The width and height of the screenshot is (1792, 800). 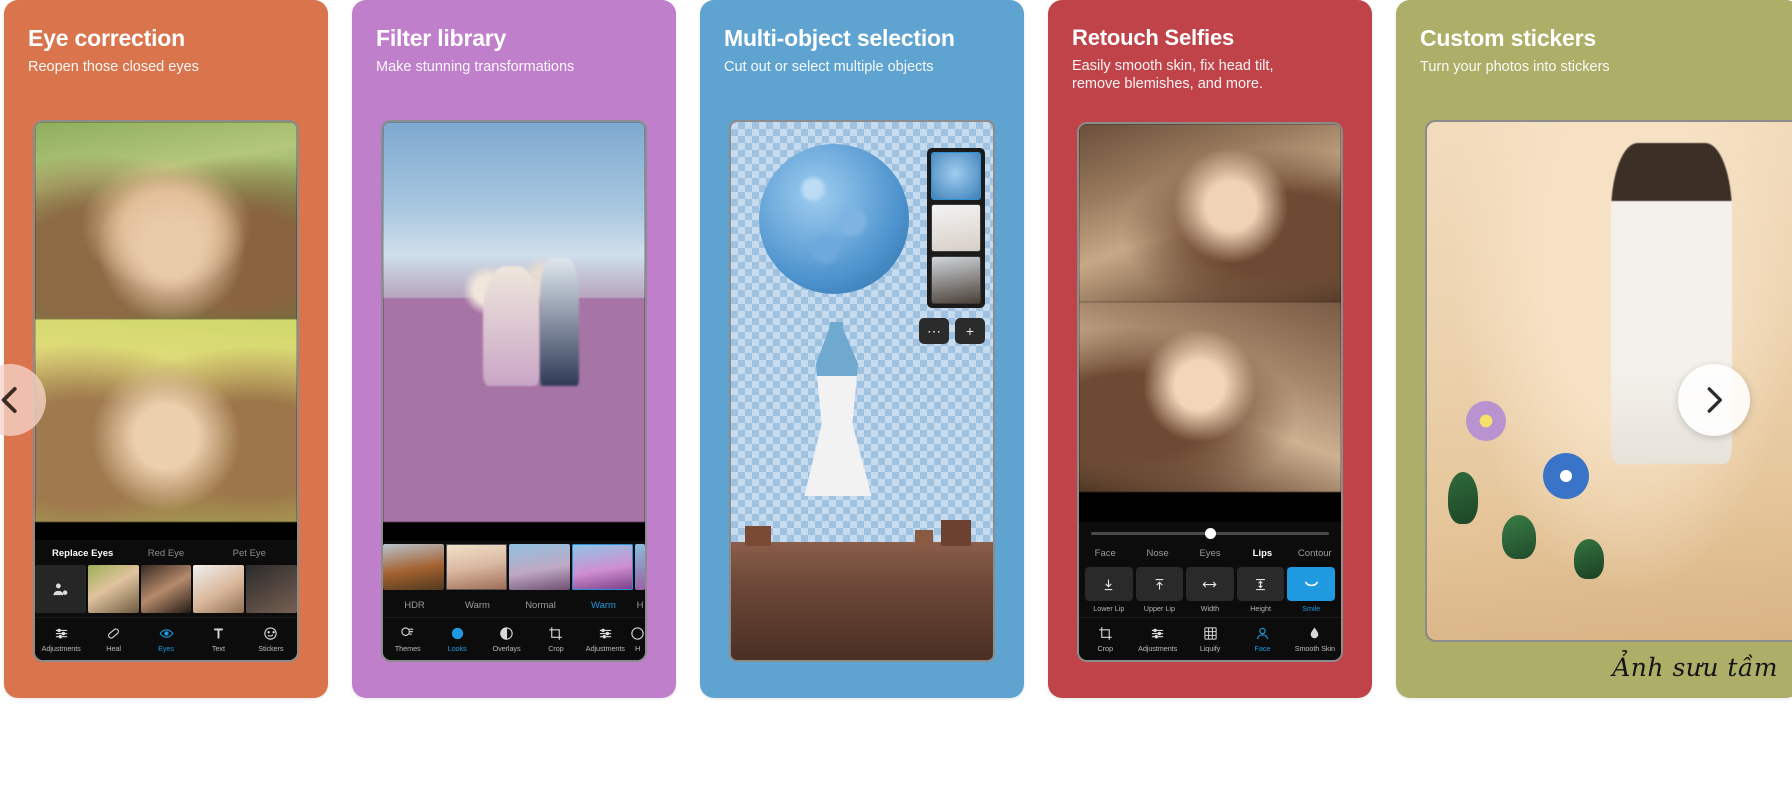 I want to click on chevron-right-icon, so click(x=1714, y=400).